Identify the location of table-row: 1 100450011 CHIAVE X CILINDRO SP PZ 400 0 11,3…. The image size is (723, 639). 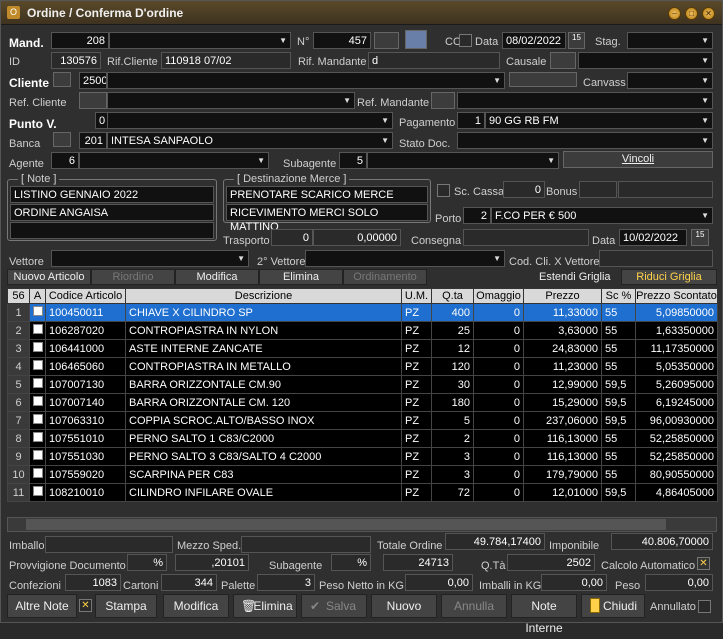
(362, 312).